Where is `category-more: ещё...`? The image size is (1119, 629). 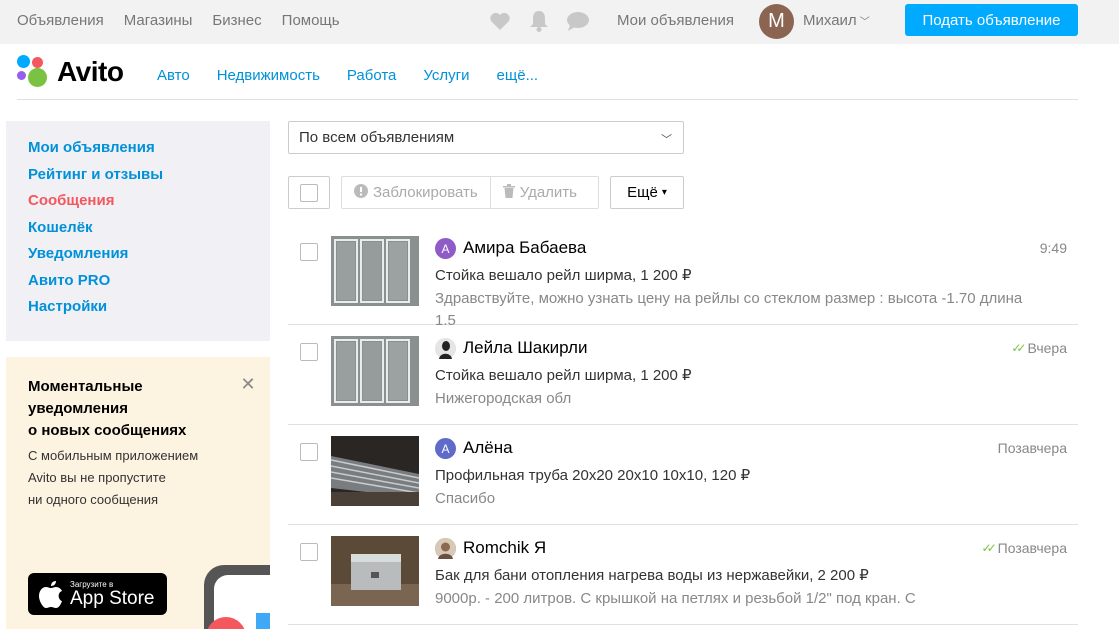 category-more: ещё... is located at coordinates (518, 75).